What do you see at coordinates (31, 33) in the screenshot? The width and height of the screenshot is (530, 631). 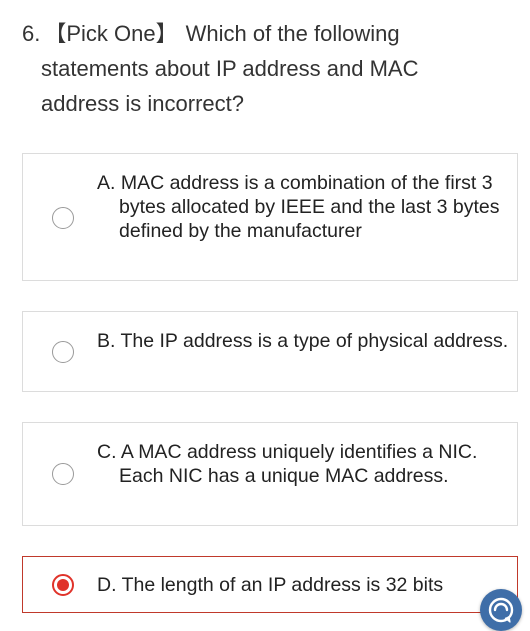 I see `question-number: 6.` at bounding box center [31, 33].